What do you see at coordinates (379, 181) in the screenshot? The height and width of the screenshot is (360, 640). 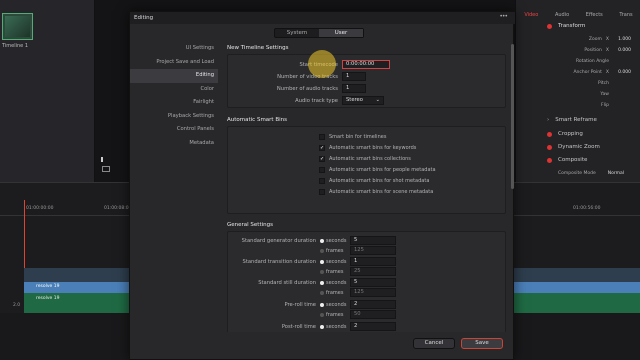 I see `smart-bin-shot-label: Automatic smart bins for shot metadata` at bounding box center [379, 181].